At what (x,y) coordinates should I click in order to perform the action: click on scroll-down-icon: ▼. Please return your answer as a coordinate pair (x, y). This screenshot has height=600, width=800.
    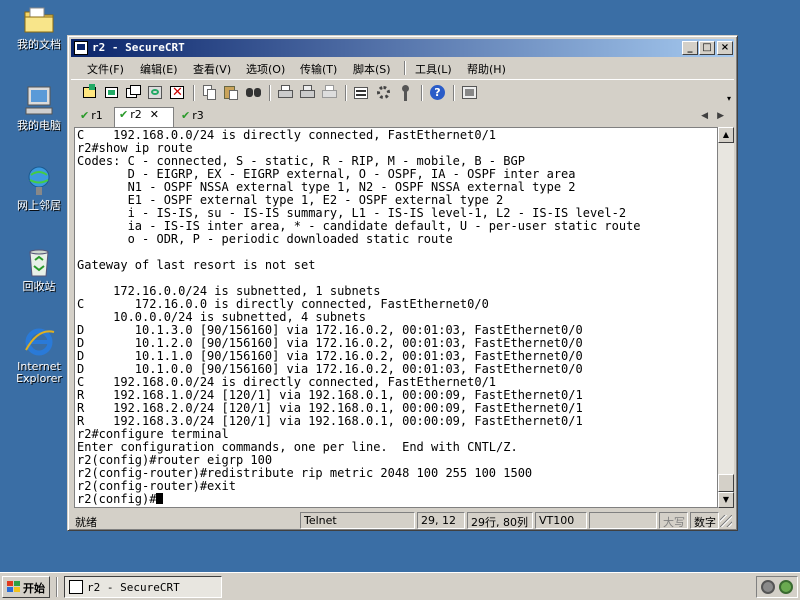
    Looking at the image, I should click on (726, 500).